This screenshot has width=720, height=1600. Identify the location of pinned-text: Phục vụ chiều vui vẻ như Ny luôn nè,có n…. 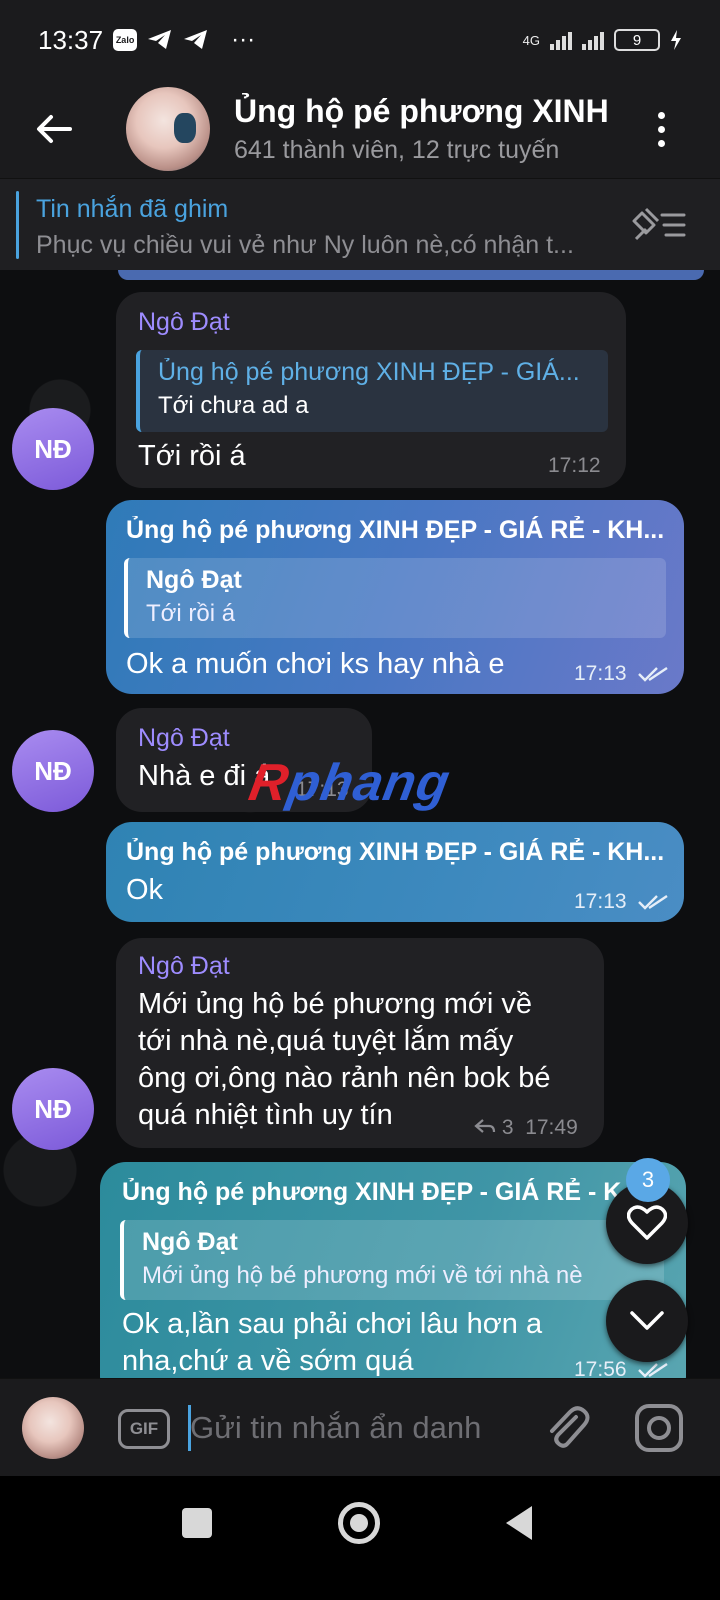
(305, 245).